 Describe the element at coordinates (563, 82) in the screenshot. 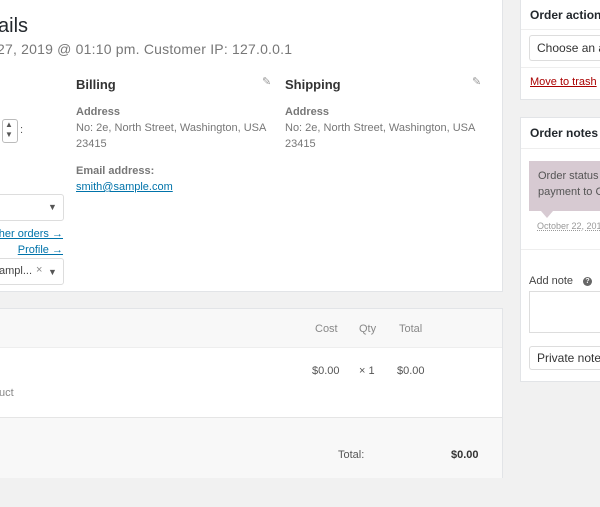

I see `move-to-trash-link: Move to trash` at that location.